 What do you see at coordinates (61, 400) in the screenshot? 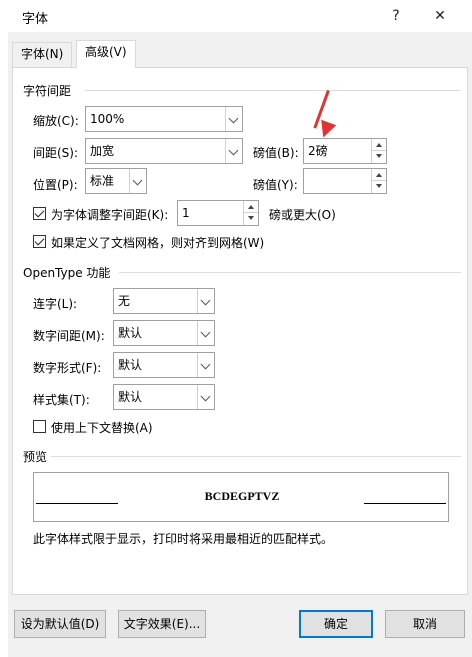
I see `stylistic-sets-label: 样式集(T):` at bounding box center [61, 400].